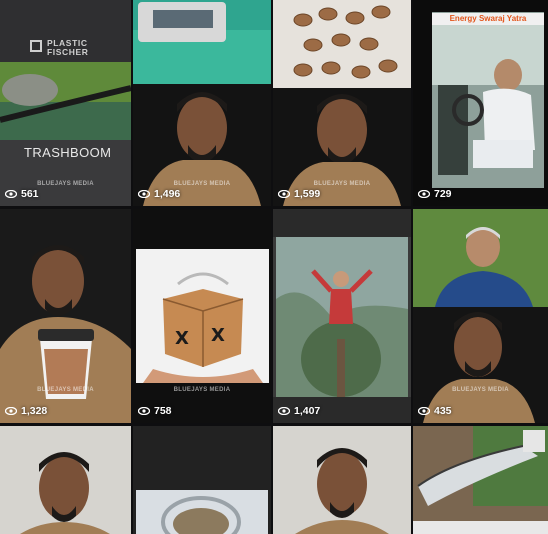 The height and width of the screenshot is (534, 548). I want to click on plastic-fischer-logo-icon, so click(36, 46).